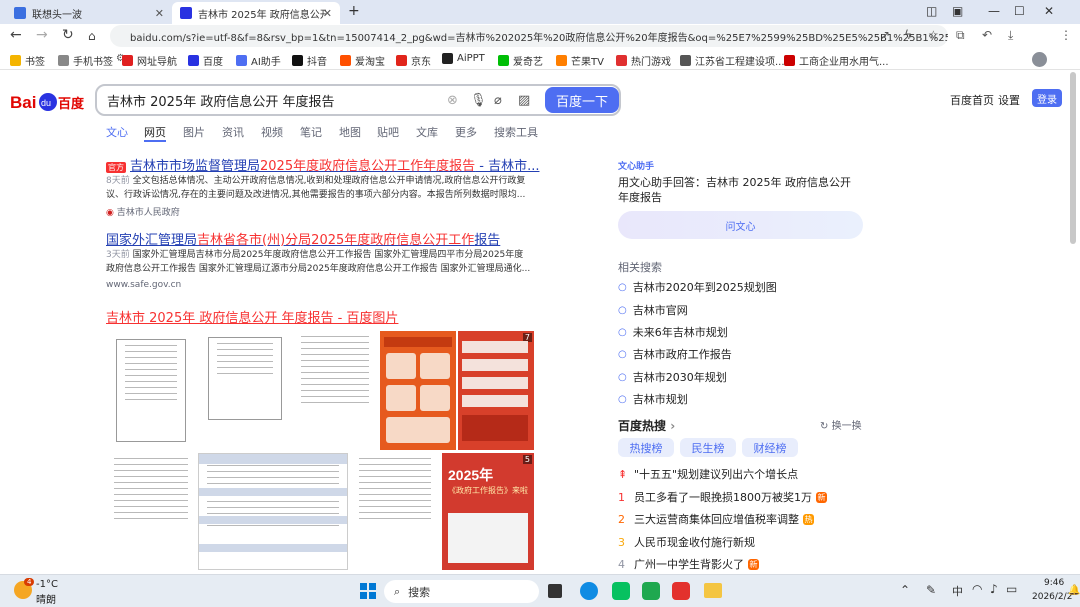  I want to click on voice-icon: 🎙, so click(478, 100).